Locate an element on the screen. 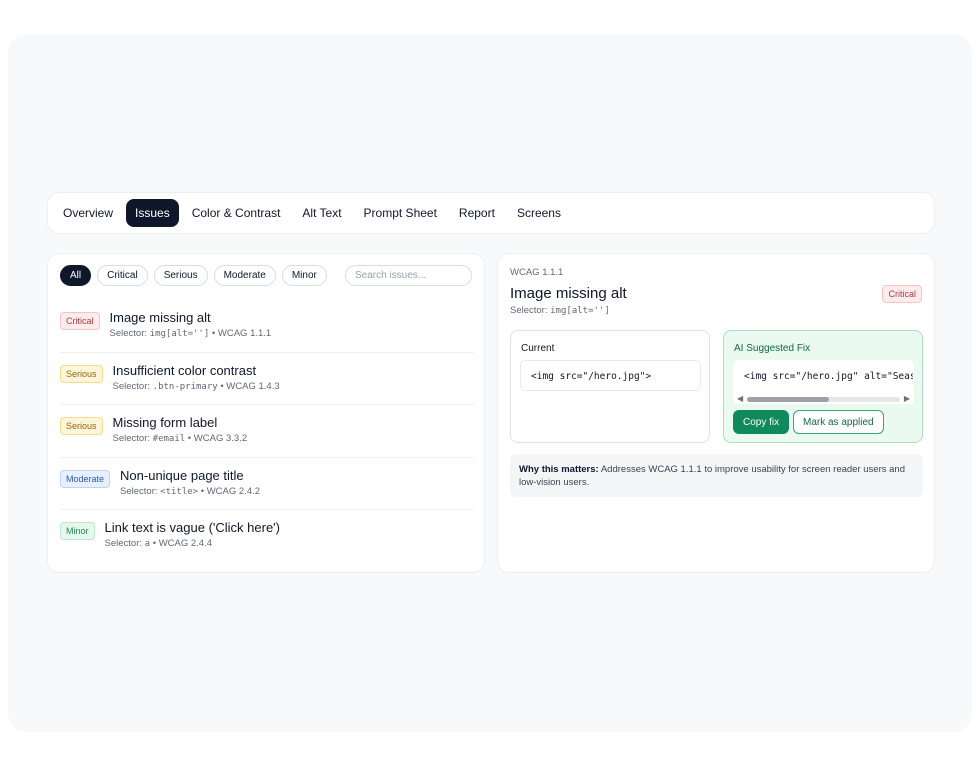  wcag-ref: WCAG 1.1.1 is located at coordinates (244, 333).